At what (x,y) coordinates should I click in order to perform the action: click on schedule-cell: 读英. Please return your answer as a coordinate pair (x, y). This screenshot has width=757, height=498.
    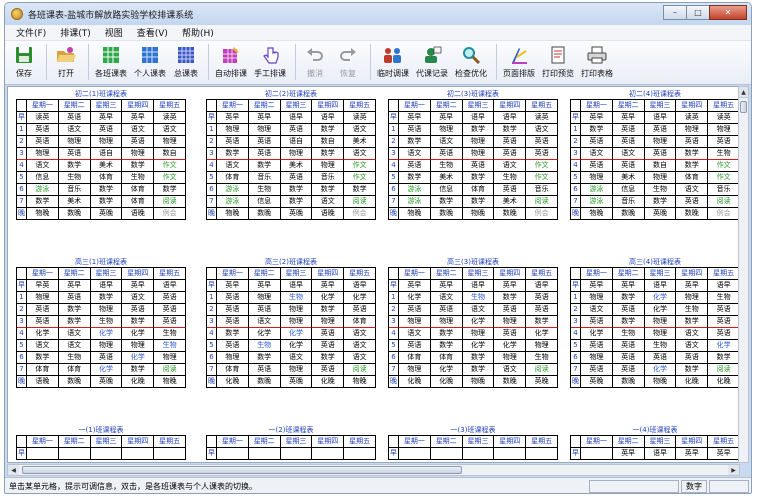
    Looking at the image, I should click on (692, 118).